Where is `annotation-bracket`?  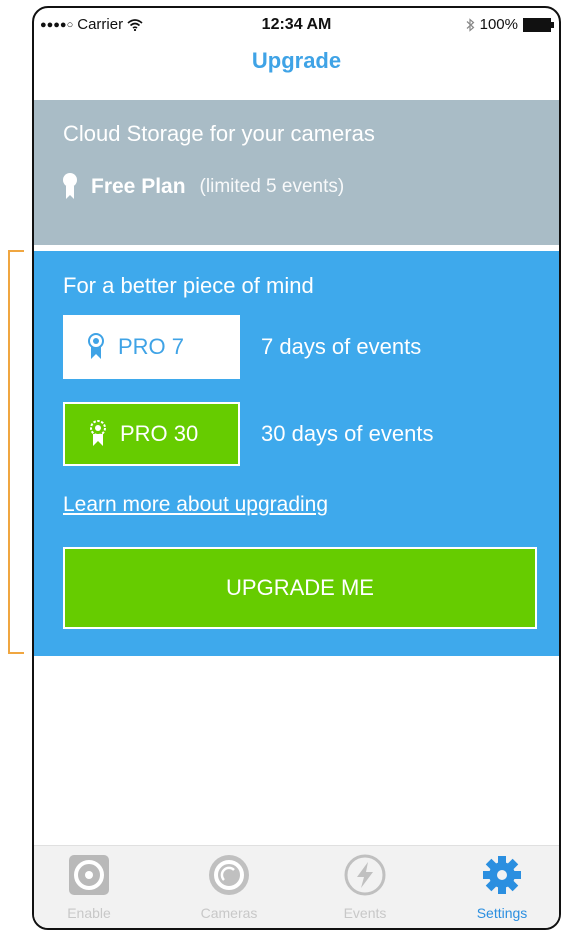 annotation-bracket is located at coordinates (16, 452).